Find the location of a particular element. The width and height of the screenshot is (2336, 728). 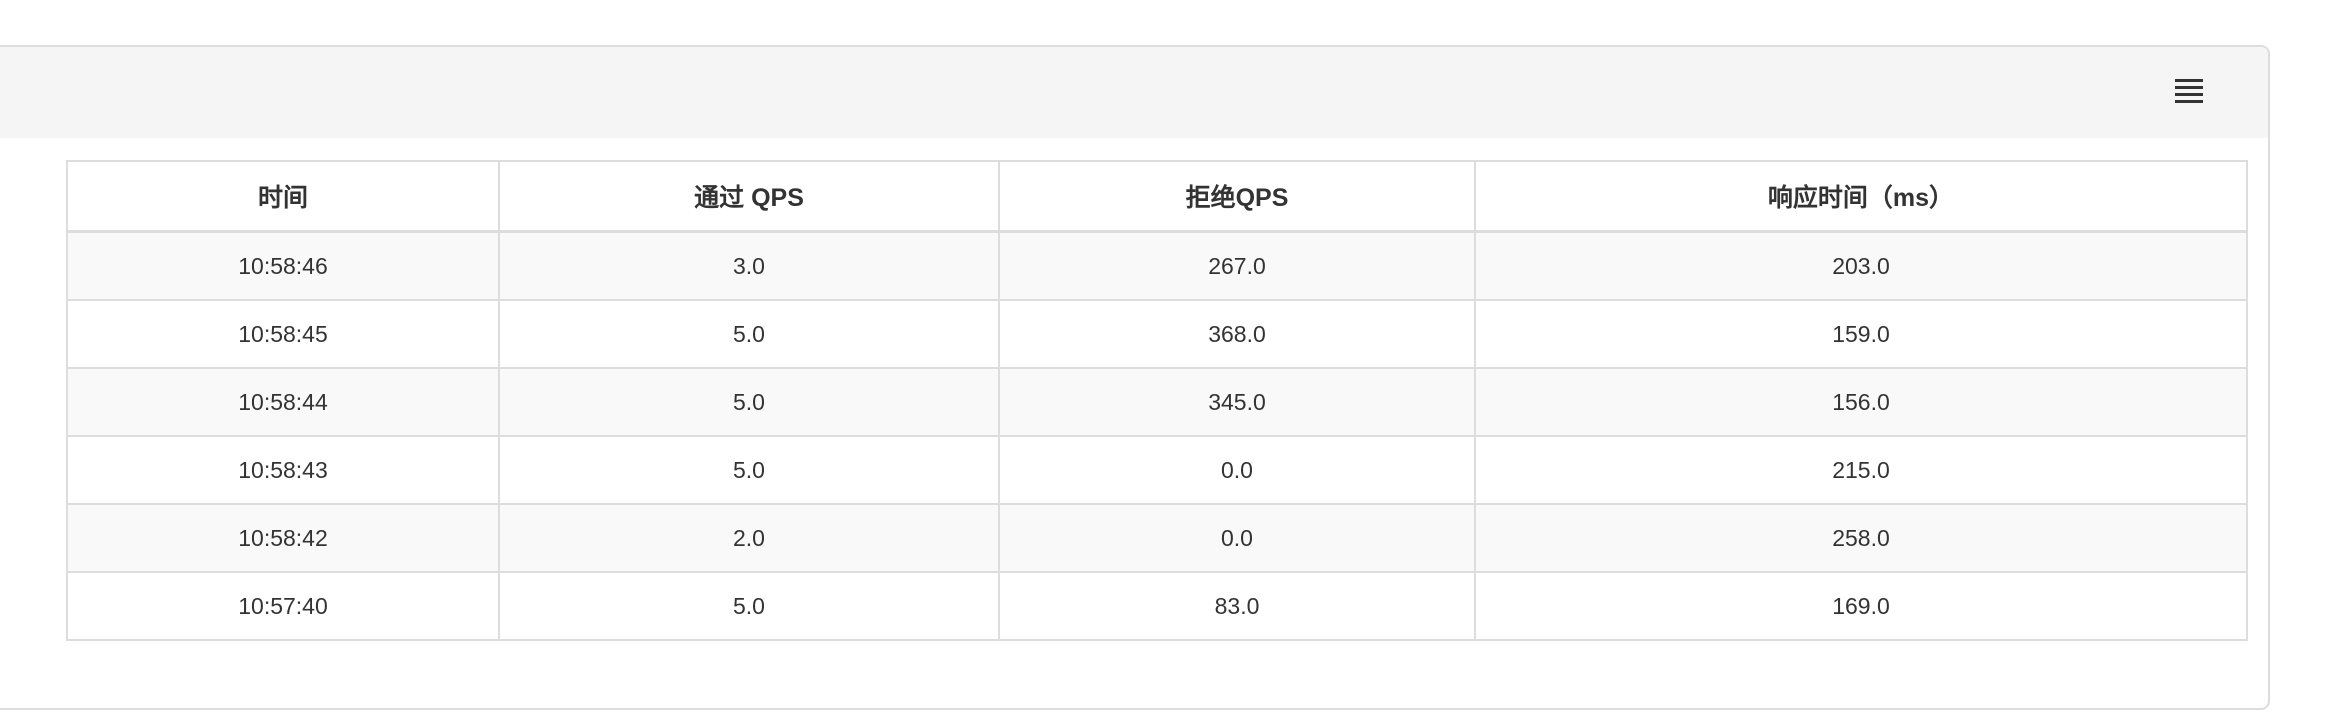

table-row: 10:58:44 5.0 345.0 156.0 is located at coordinates (1157, 402).